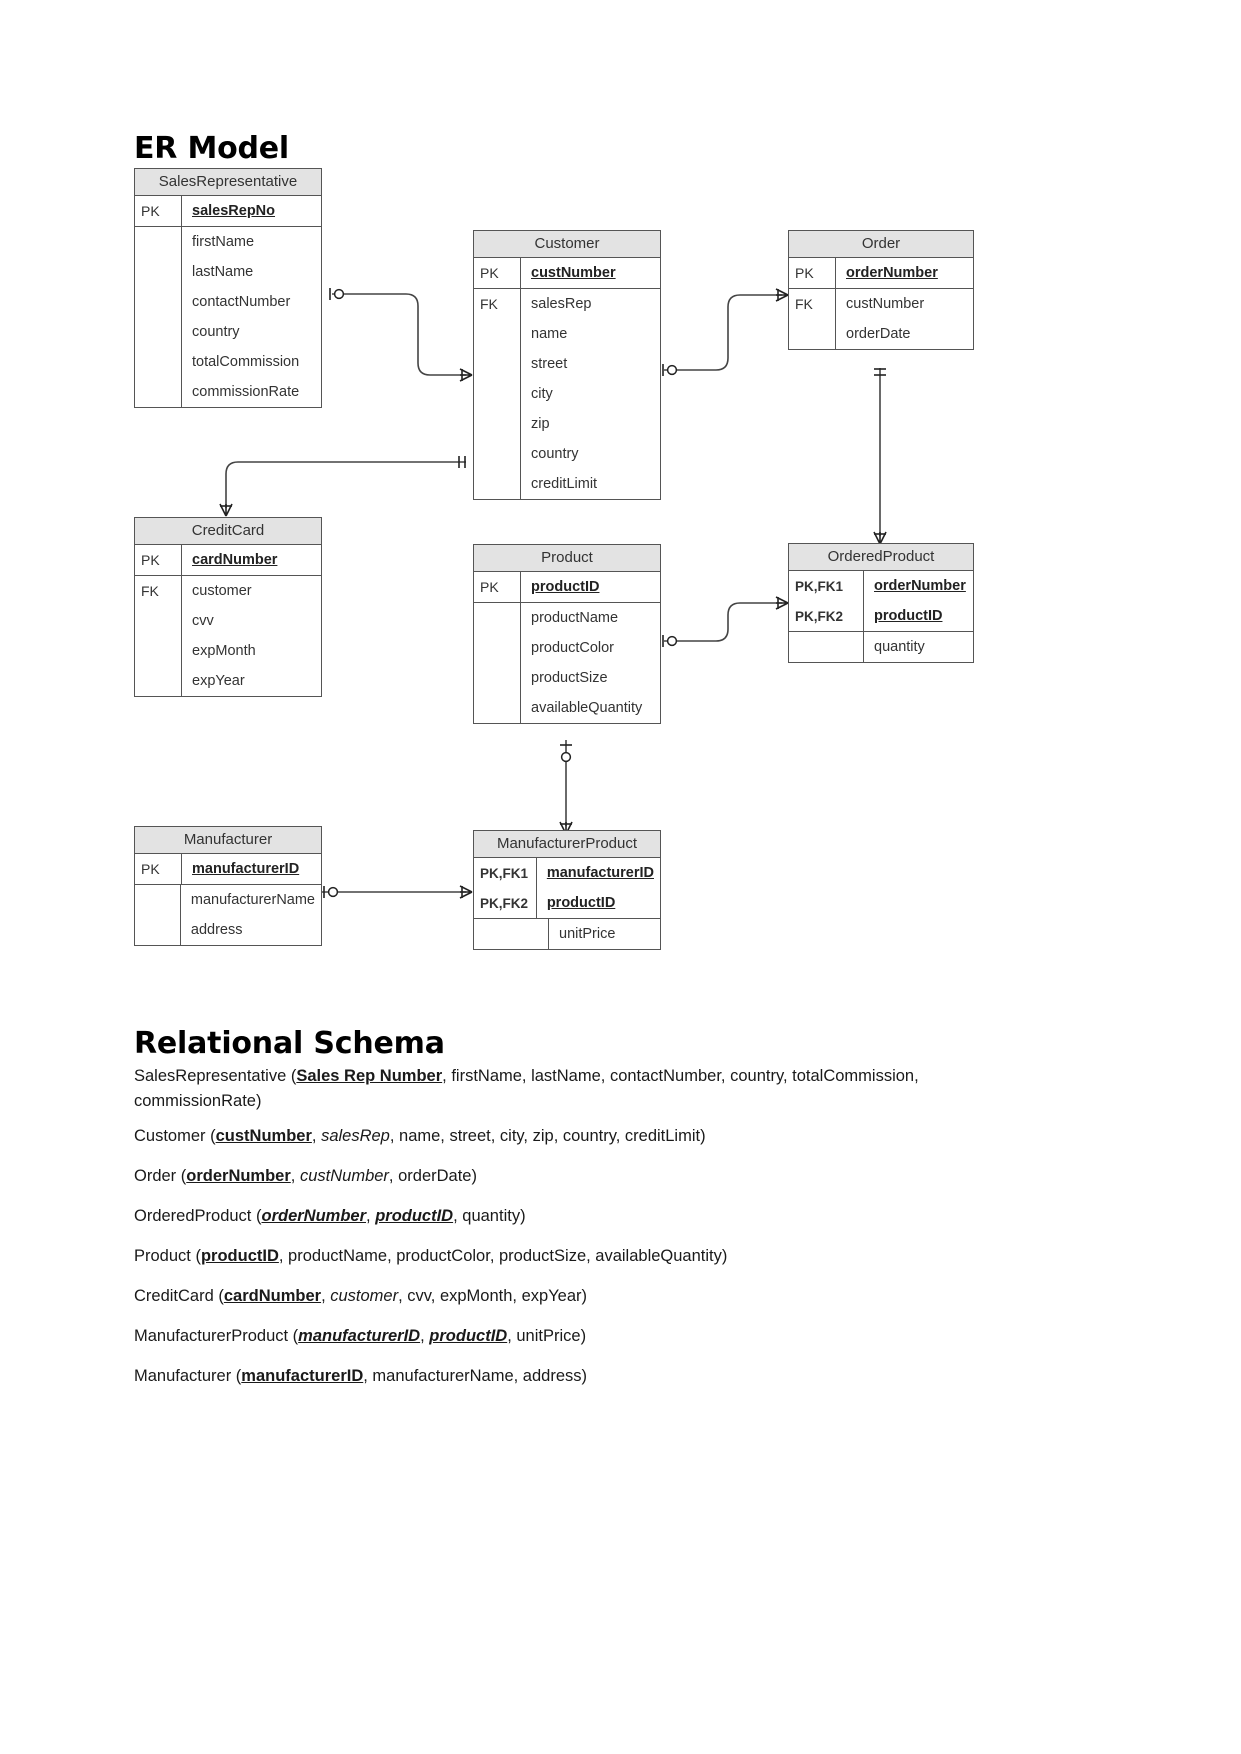 The height and width of the screenshot is (1754, 1241). Describe the element at coordinates (573, 273) in the screenshot. I see `attribute-name: custNumber` at that location.